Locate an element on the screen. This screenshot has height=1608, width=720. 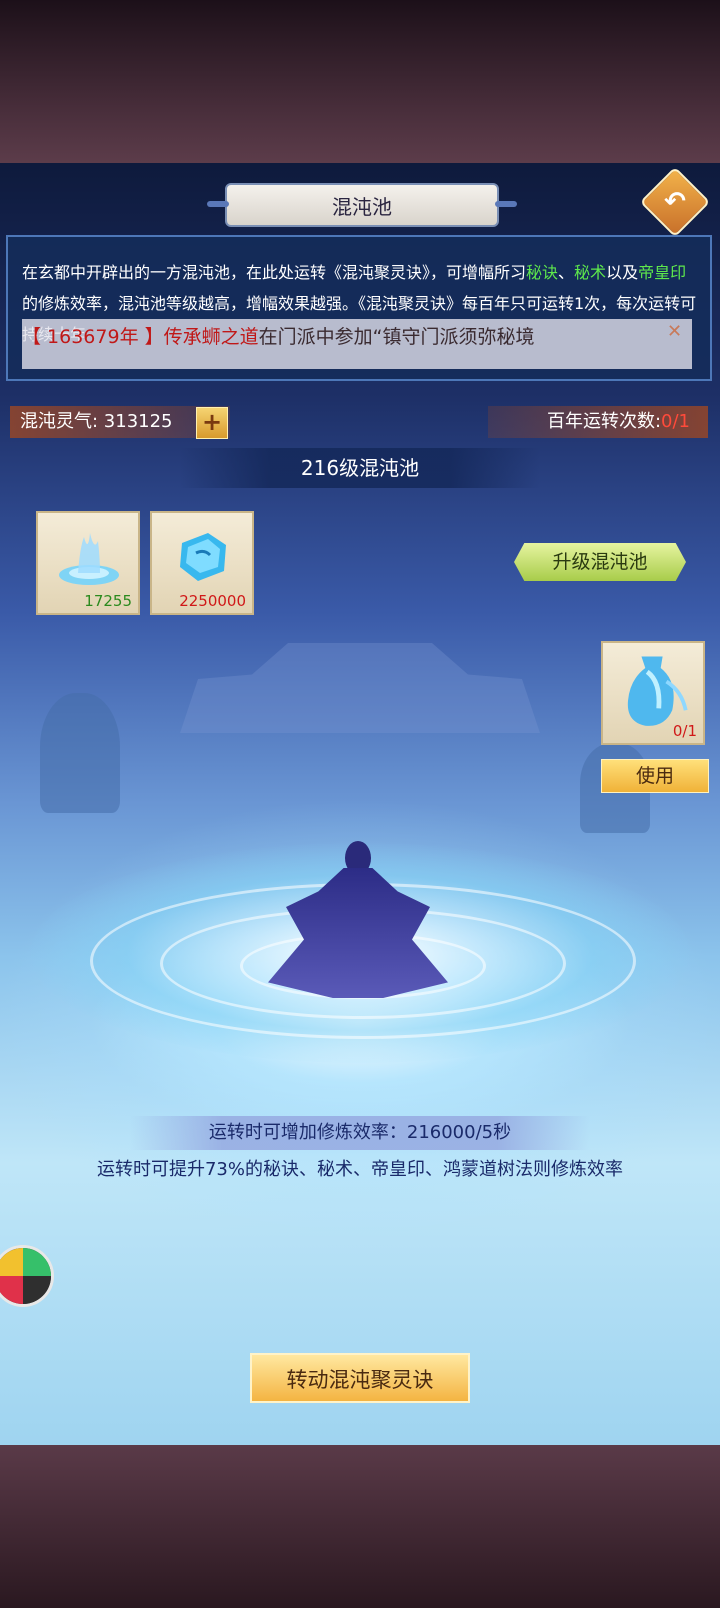
pool-level-banner: 216级混沌池 is located at coordinates (360, 468).